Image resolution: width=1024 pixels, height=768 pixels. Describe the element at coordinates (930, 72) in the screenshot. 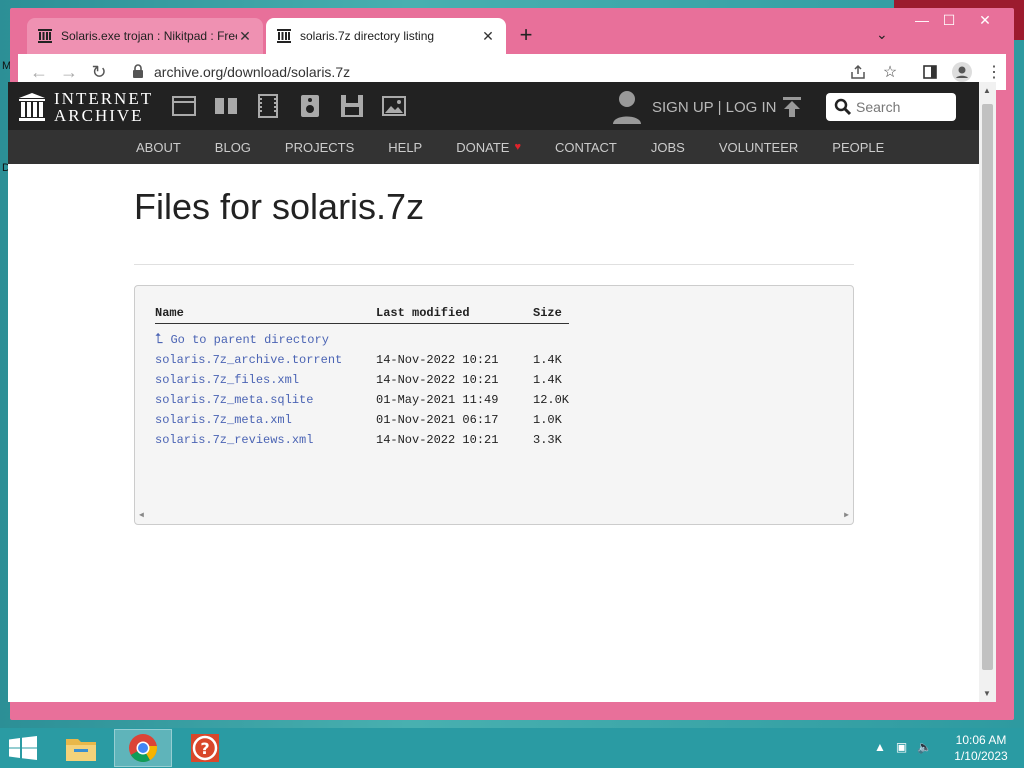

I see `side-panel-icon` at that location.